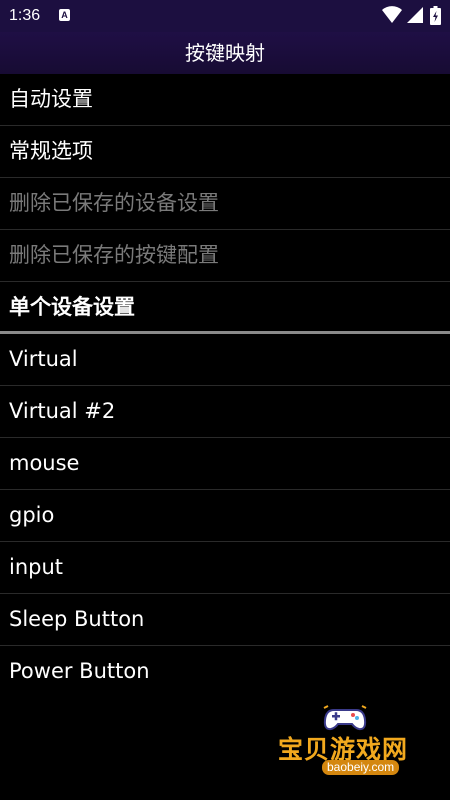  What do you see at coordinates (43, 359) in the screenshot?
I see `device-item-label: Virtual` at bounding box center [43, 359].